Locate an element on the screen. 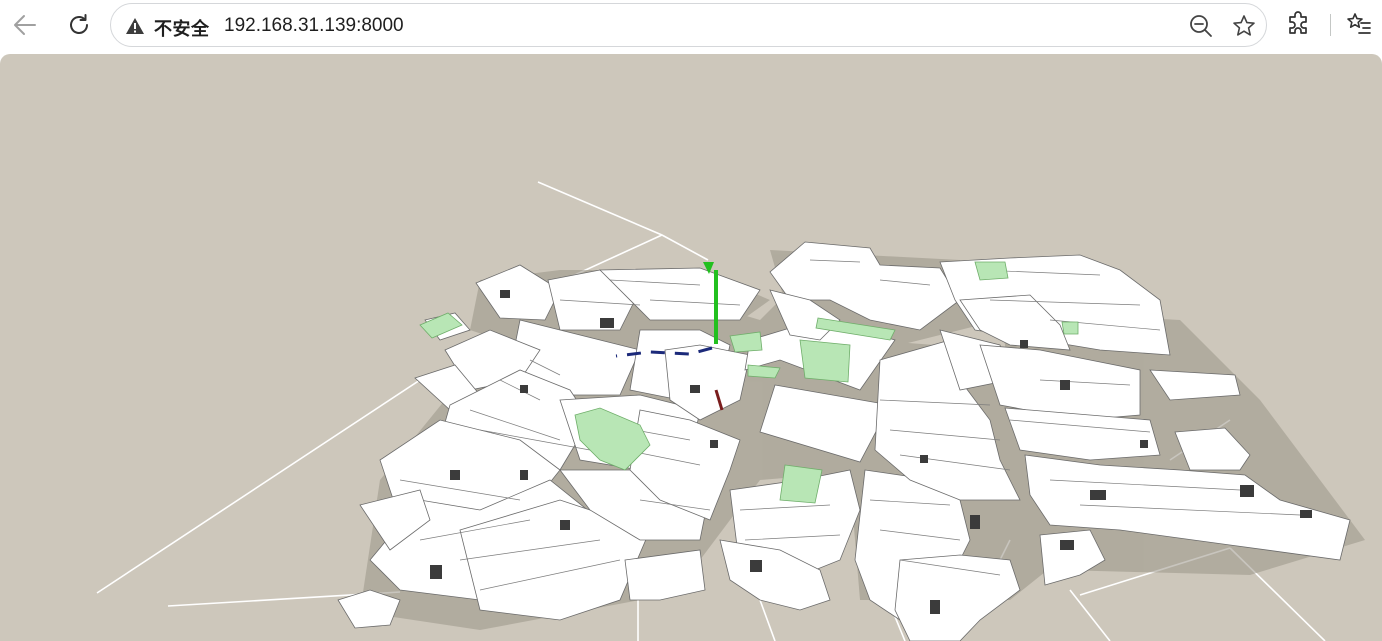 This screenshot has height=641, width=1382. toolbar-divider is located at coordinates (1330, 25).